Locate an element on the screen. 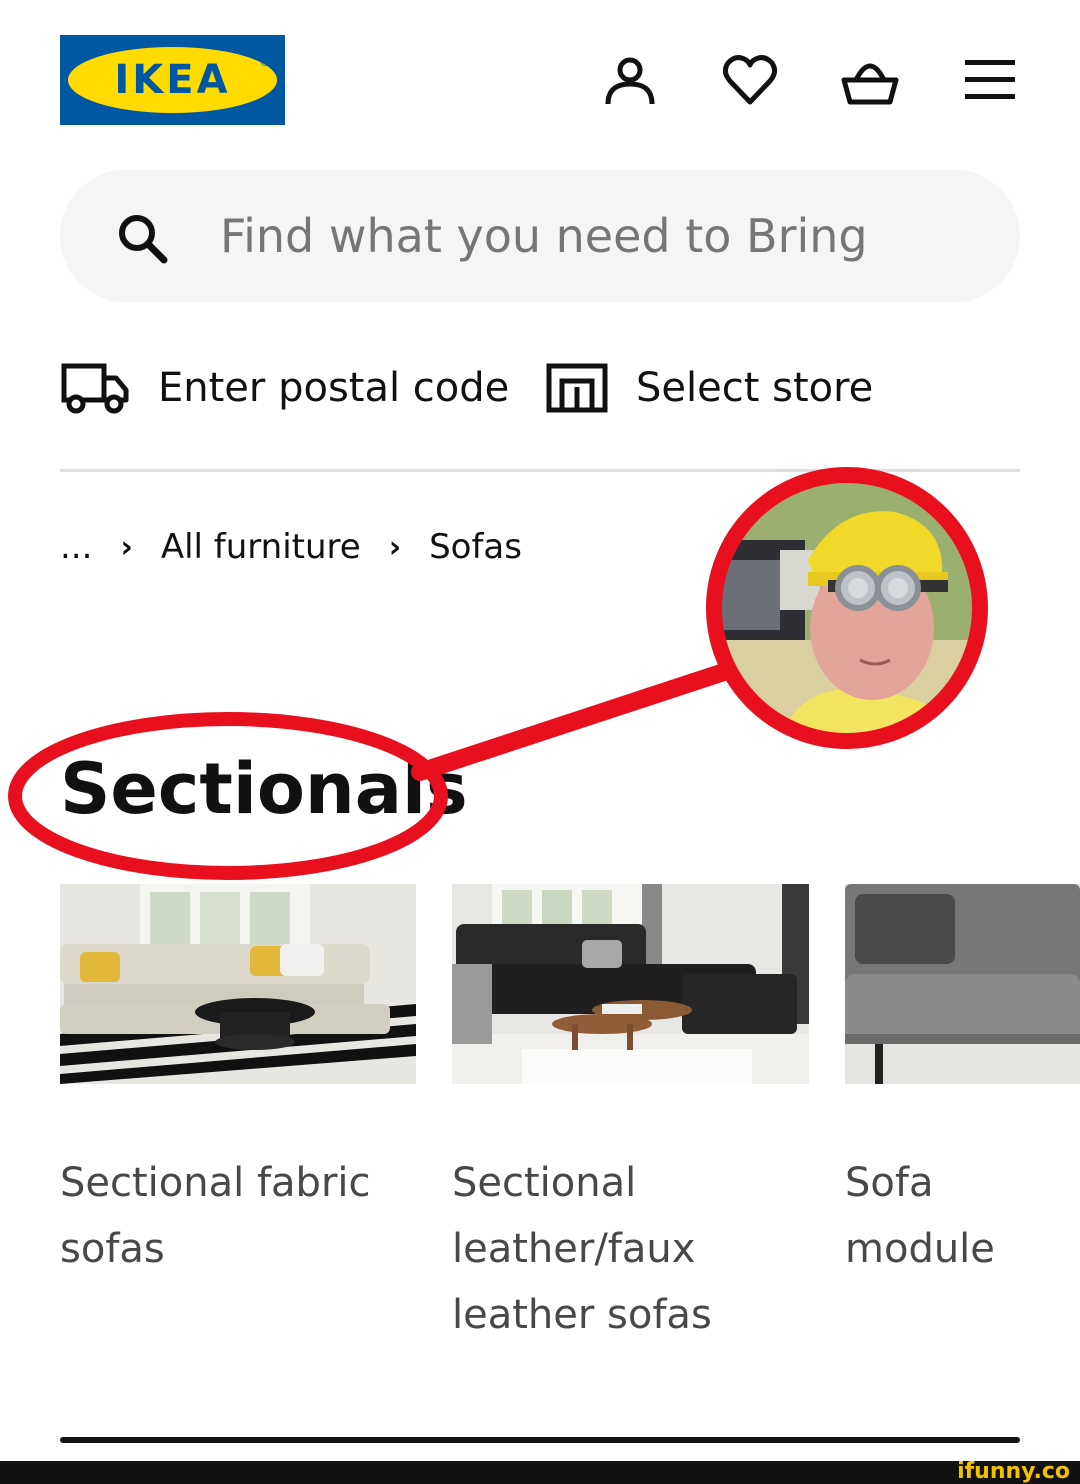 The width and height of the screenshot is (1080, 1484). card-image-leather-sofas is located at coordinates (630, 984).